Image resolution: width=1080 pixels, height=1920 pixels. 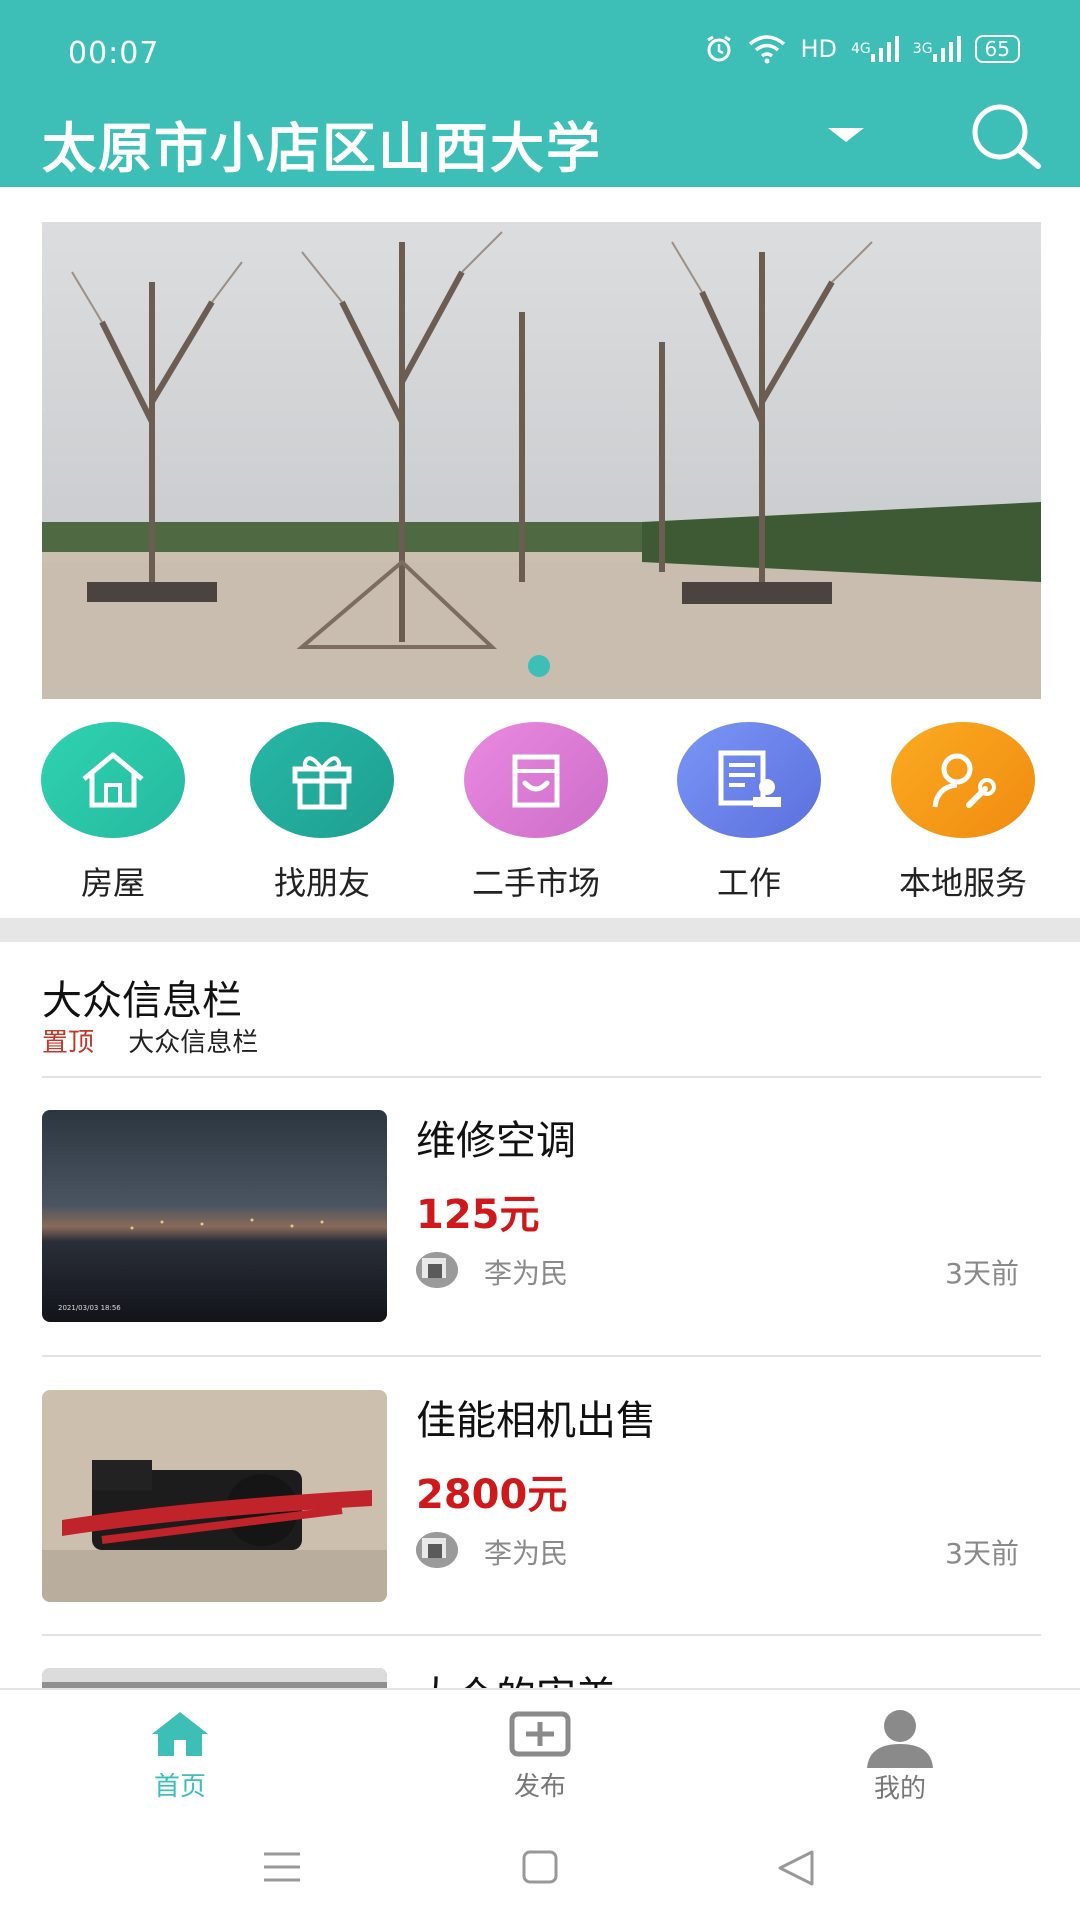 What do you see at coordinates (748, 883) in the screenshot?
I see `category-label: 工作` at bounding box center [748, 883].